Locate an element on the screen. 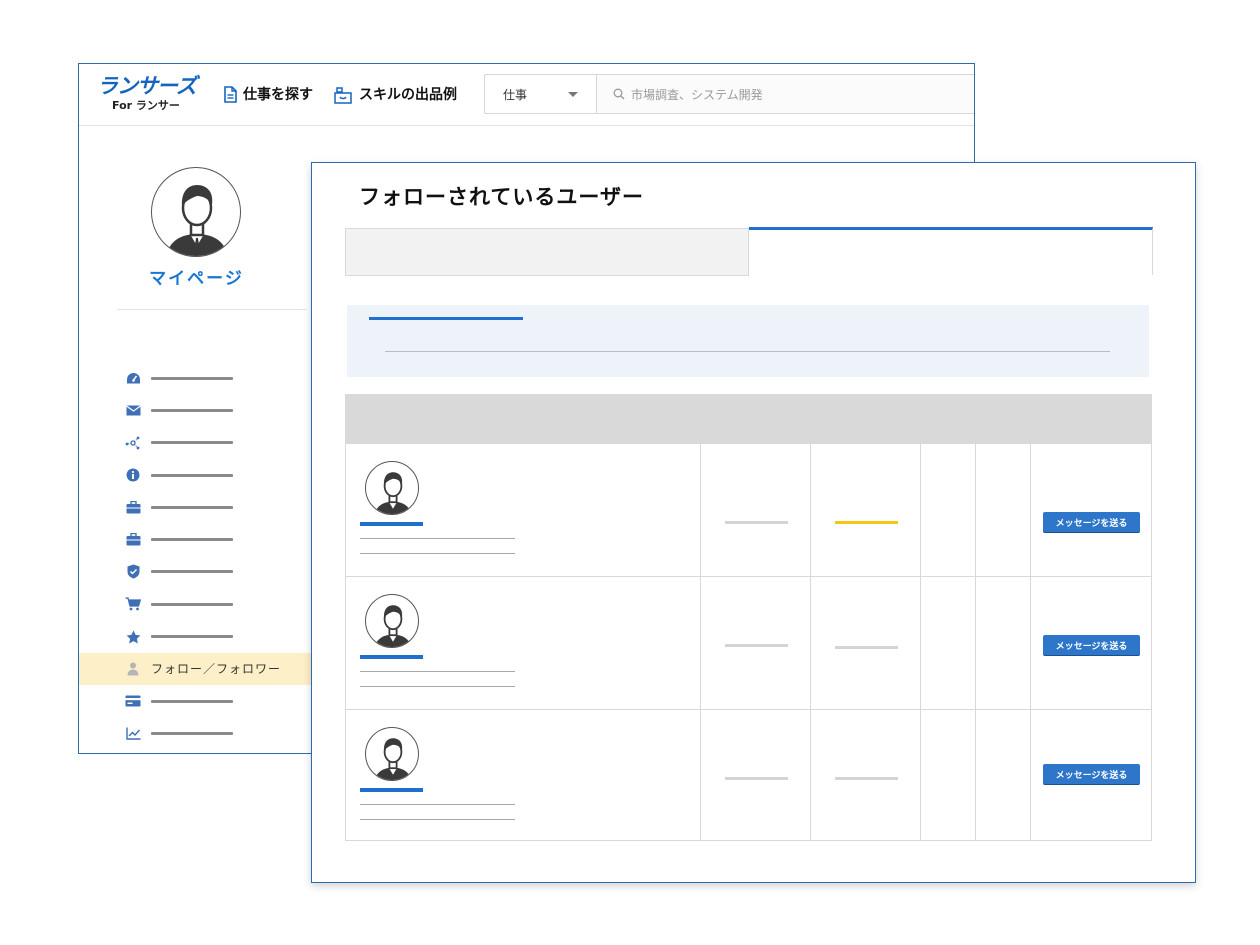 This screenshot has height=945, width=1260. info-divider-line is located at coordinates (747, 351).